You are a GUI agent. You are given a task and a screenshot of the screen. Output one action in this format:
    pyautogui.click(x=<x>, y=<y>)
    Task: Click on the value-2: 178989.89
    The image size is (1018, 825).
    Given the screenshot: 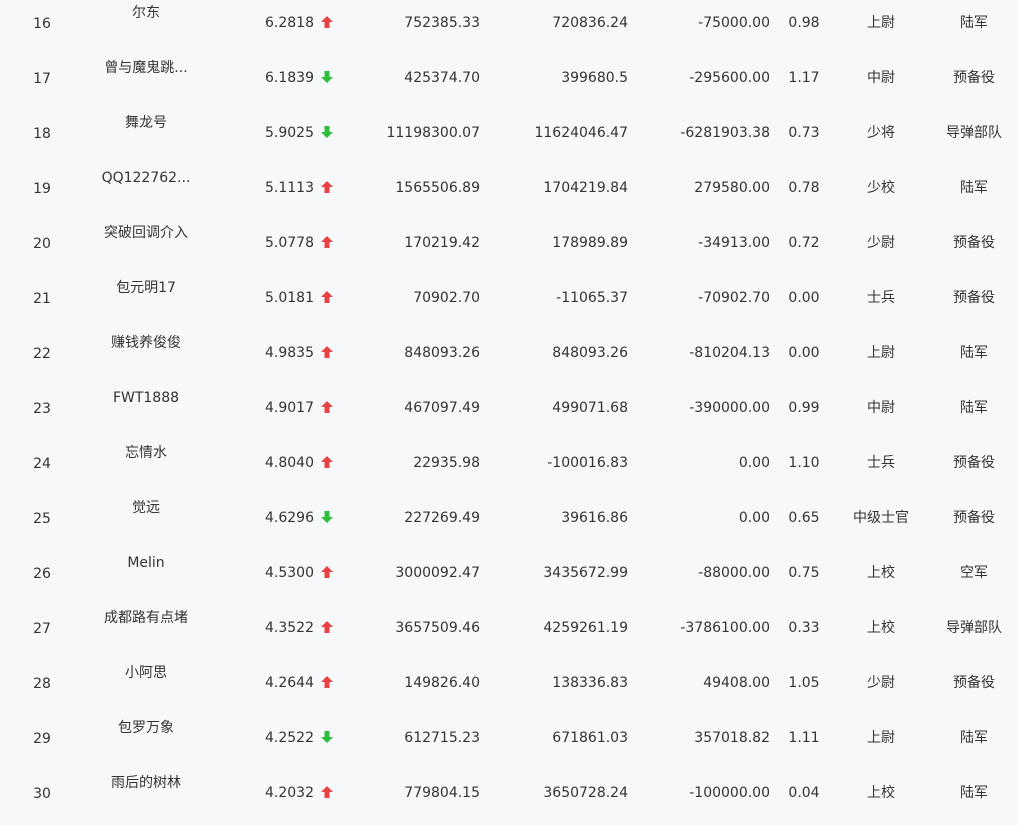 What is the action you would take?
    pyautogui.click(x=590, y=243)
    